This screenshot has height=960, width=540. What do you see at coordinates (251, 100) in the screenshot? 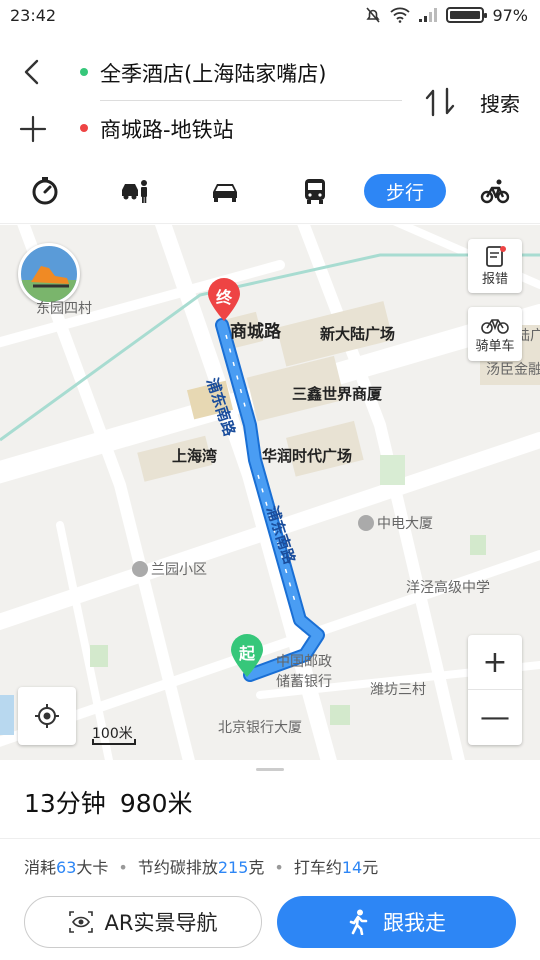
I see `route-divider` at bounding box center [251, 100].